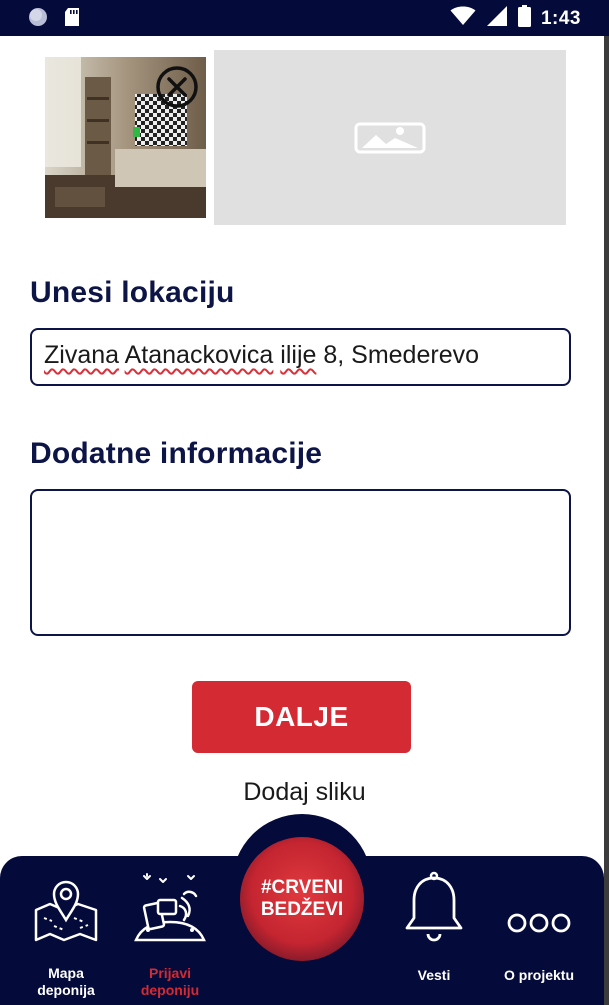  I want to click on additional-info-label: Dodatne informacije, so click(176, 453).